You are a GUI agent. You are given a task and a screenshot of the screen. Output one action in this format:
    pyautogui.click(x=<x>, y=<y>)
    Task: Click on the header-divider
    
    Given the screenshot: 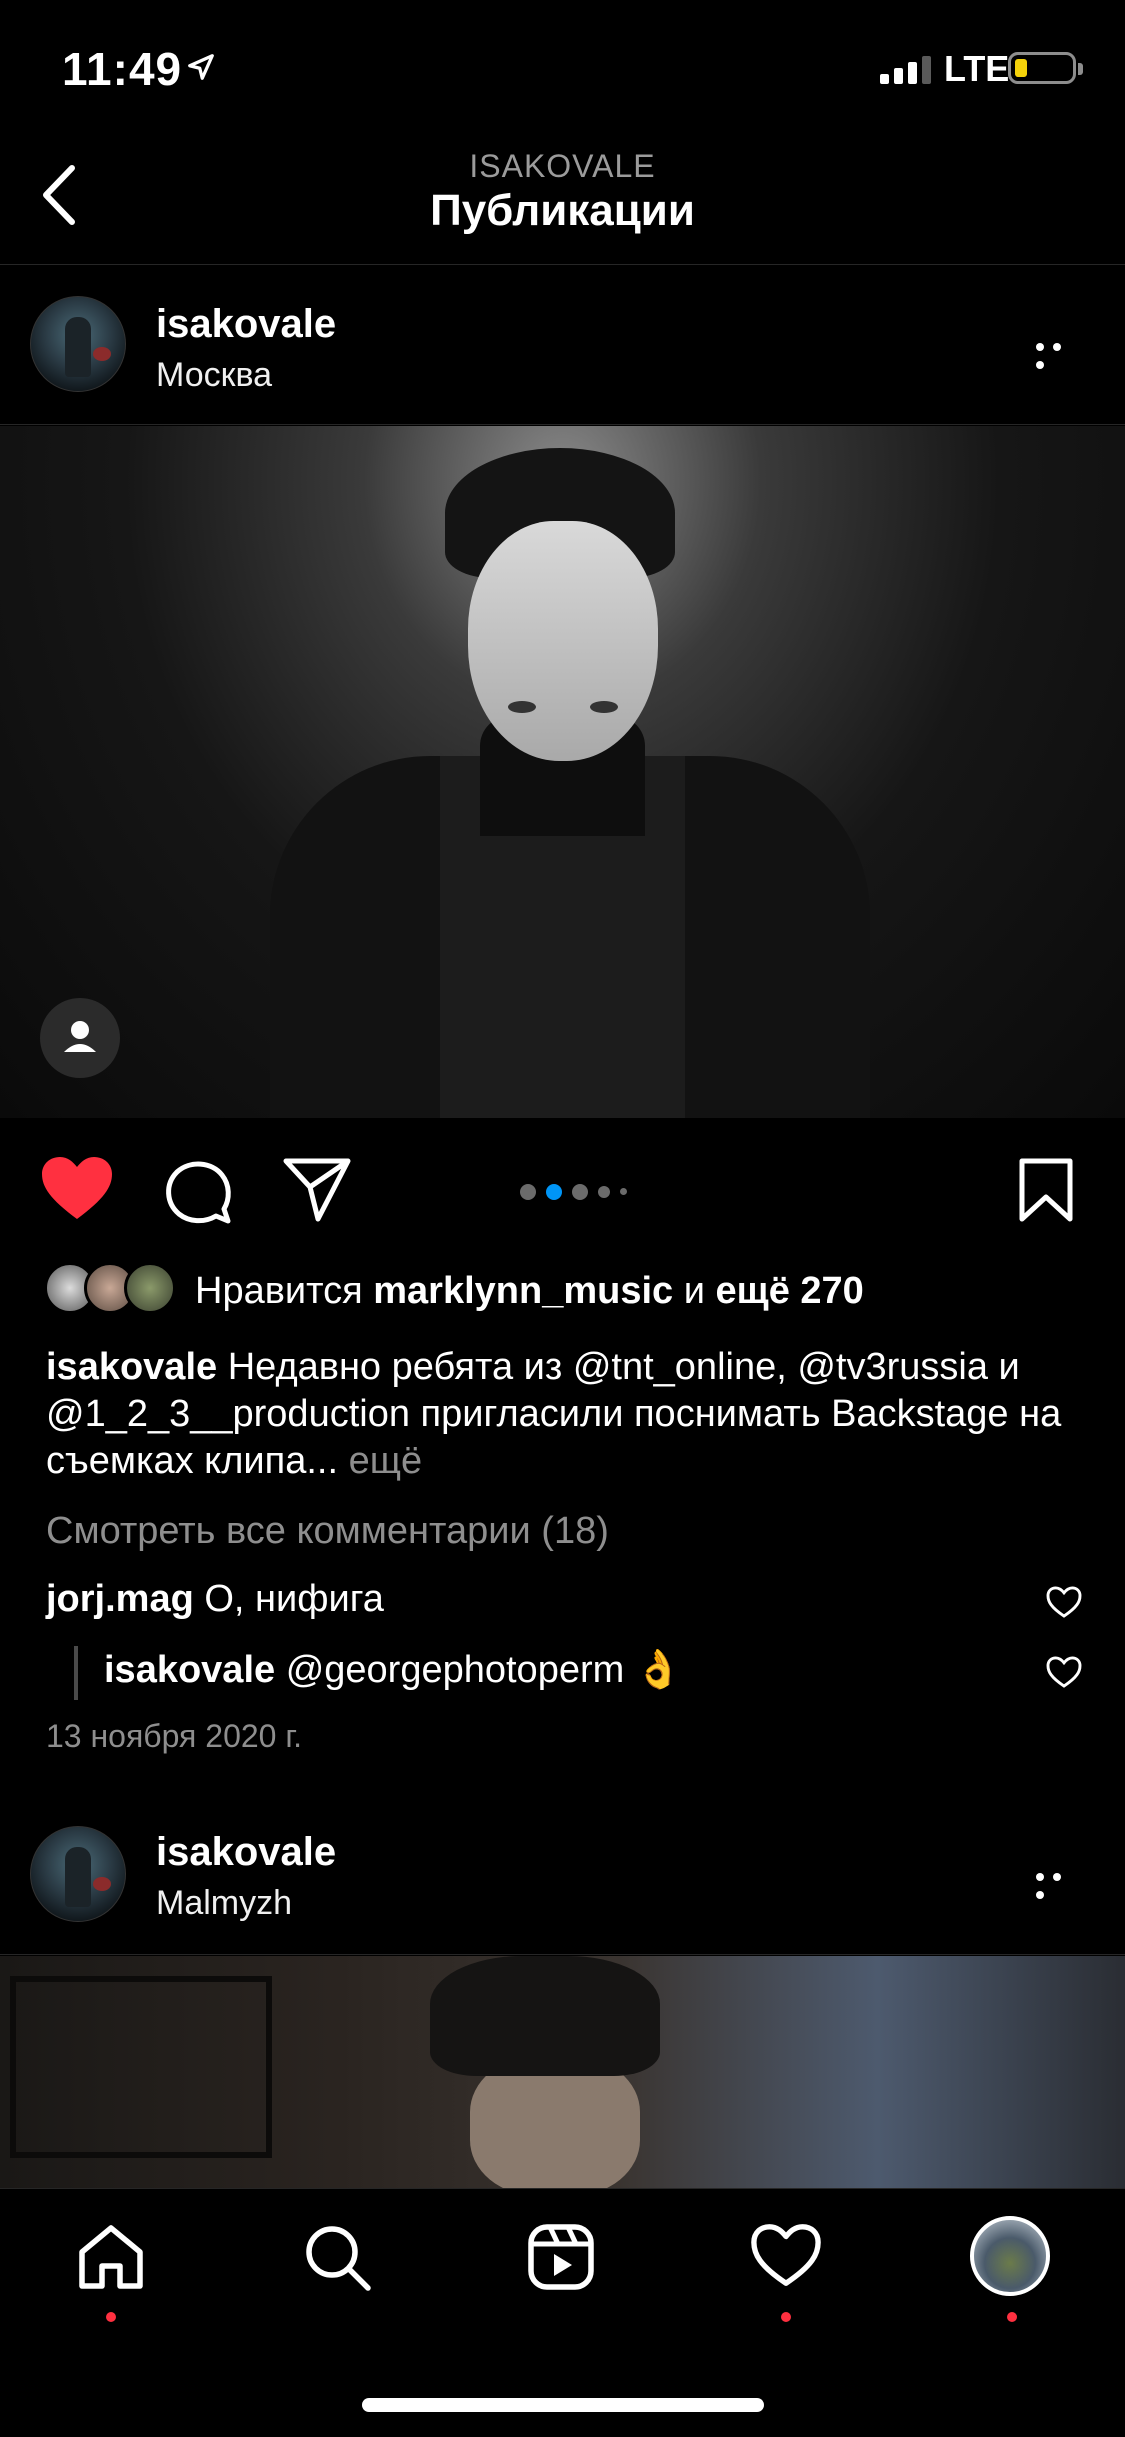 What is the action you would take?
    pyautogui.click(x=562, y=264)
    